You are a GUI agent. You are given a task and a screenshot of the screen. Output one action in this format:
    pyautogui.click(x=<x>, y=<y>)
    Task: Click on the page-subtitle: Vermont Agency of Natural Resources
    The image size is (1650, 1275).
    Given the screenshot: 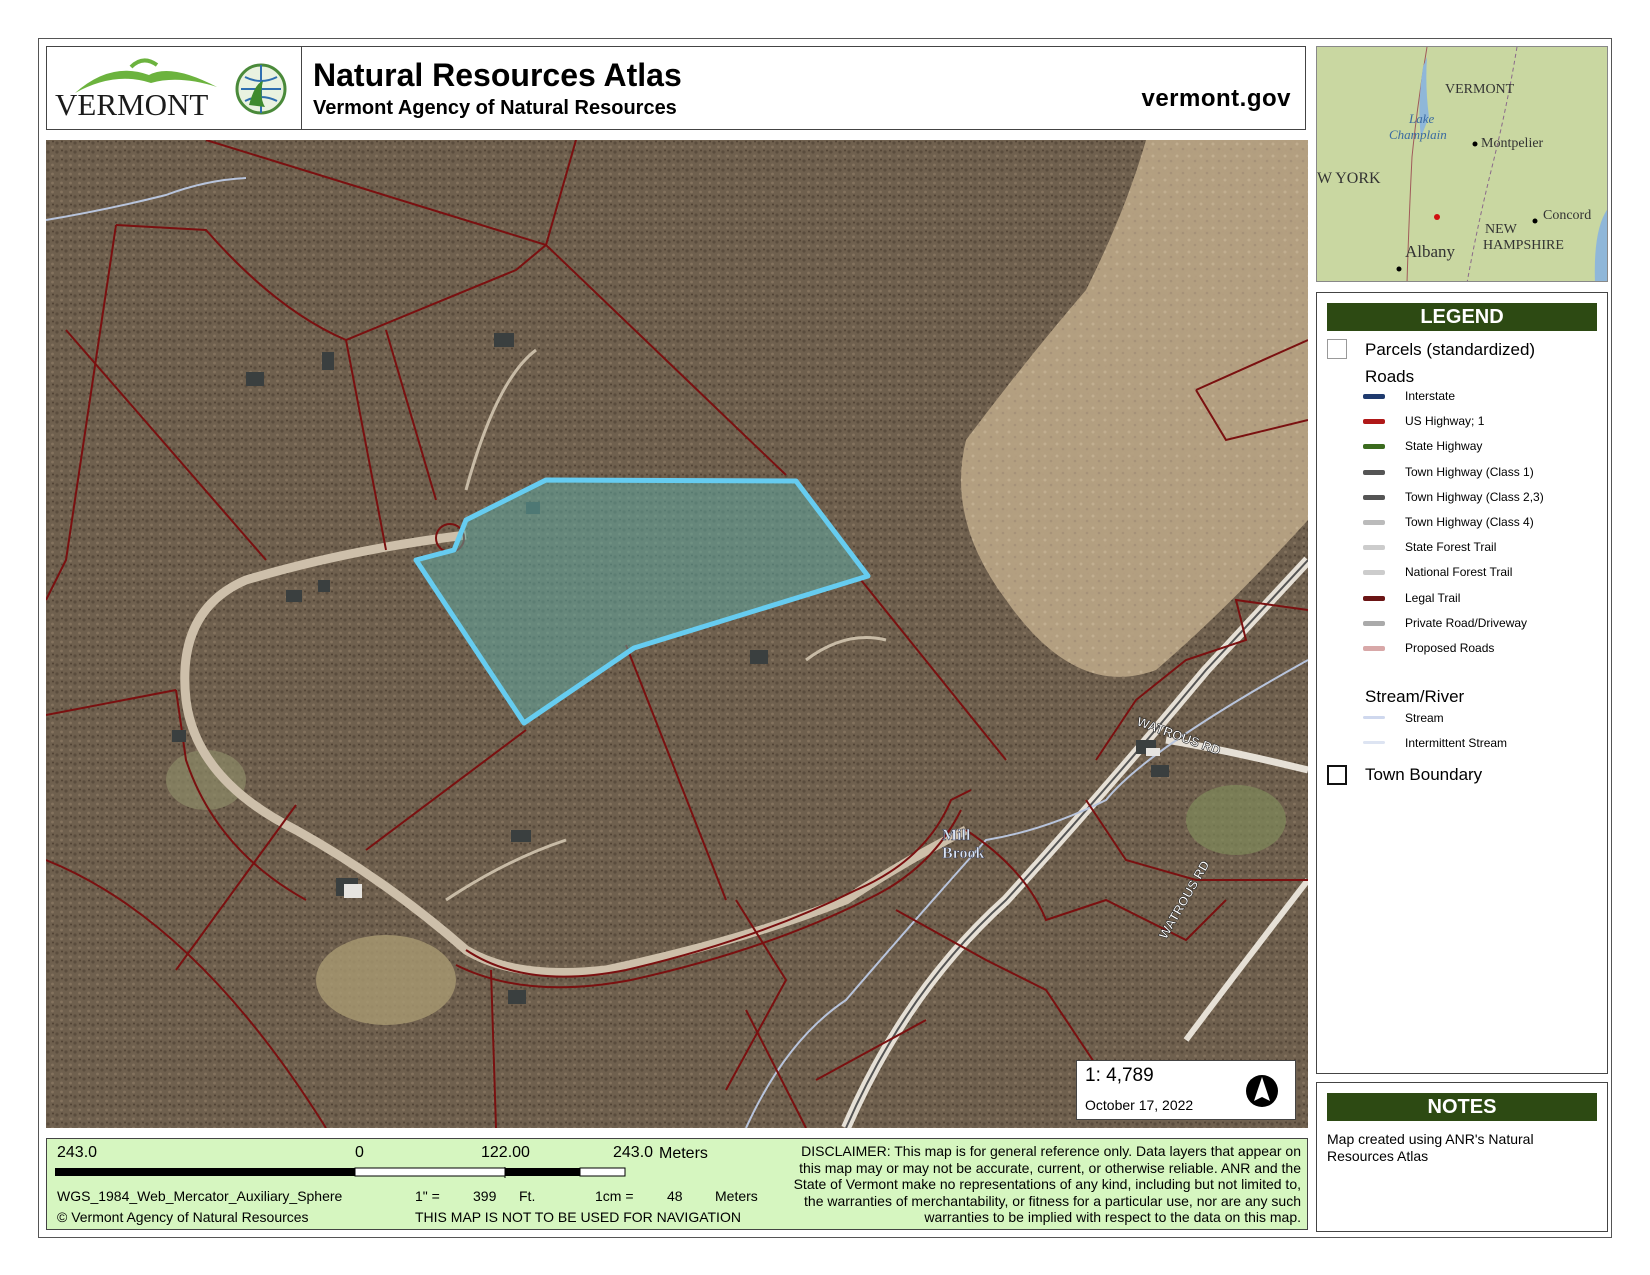 What is the action you would take?
    pyautogui.click(x=495, y=108)
    